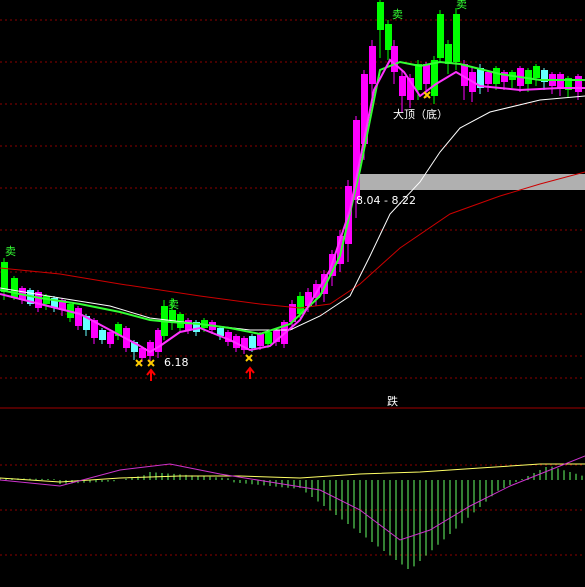 This screenshot has width=585, height=587. What do you see at coordinates (386, 200) in the screenshot?
I see `zone-range-label: 8.04 - 8.22` at bounding box center [386, 200].